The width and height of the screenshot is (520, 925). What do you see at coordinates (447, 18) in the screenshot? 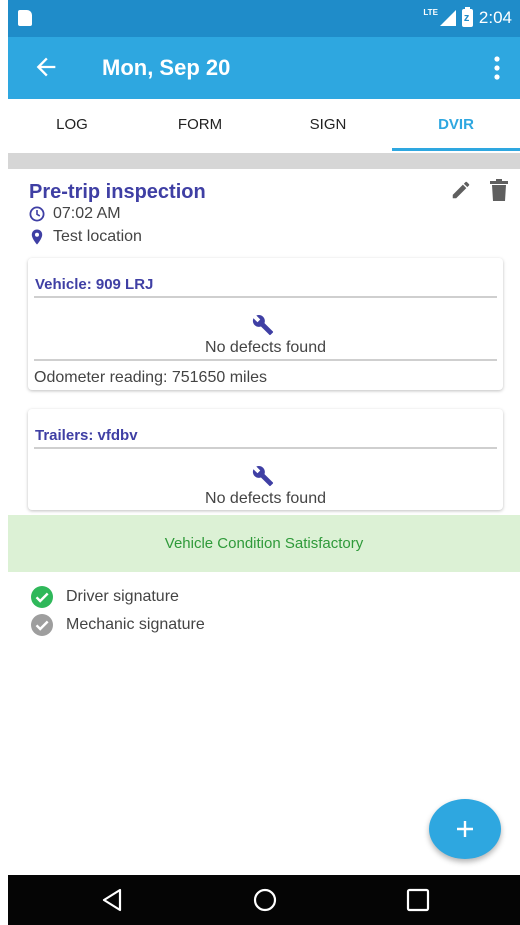
I see `signal-icon` at bounding box center [447, 18].